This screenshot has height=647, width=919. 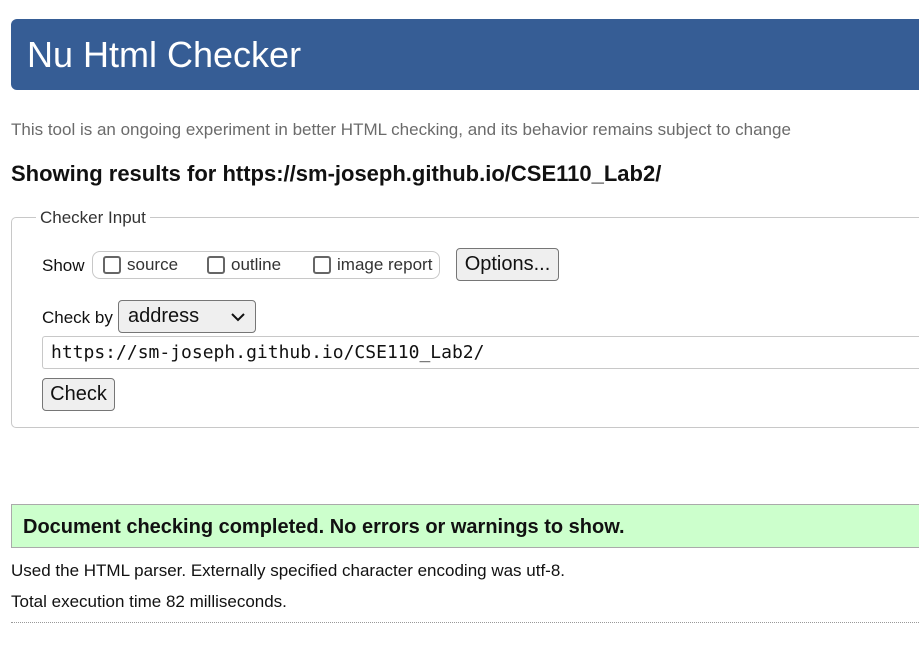 I want to click on chevron-down-icon, so click(x=238, y=316).